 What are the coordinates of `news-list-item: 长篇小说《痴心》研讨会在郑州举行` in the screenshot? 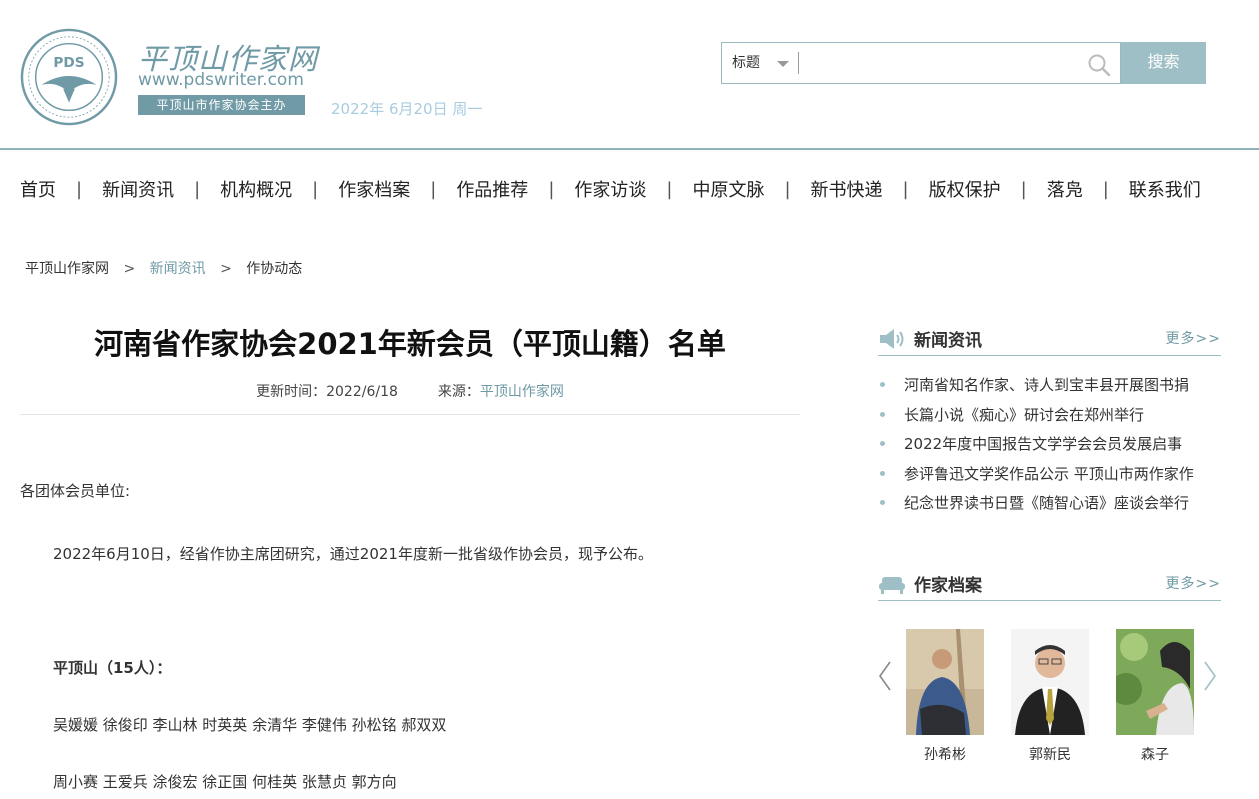 It's located at (1049, 419).